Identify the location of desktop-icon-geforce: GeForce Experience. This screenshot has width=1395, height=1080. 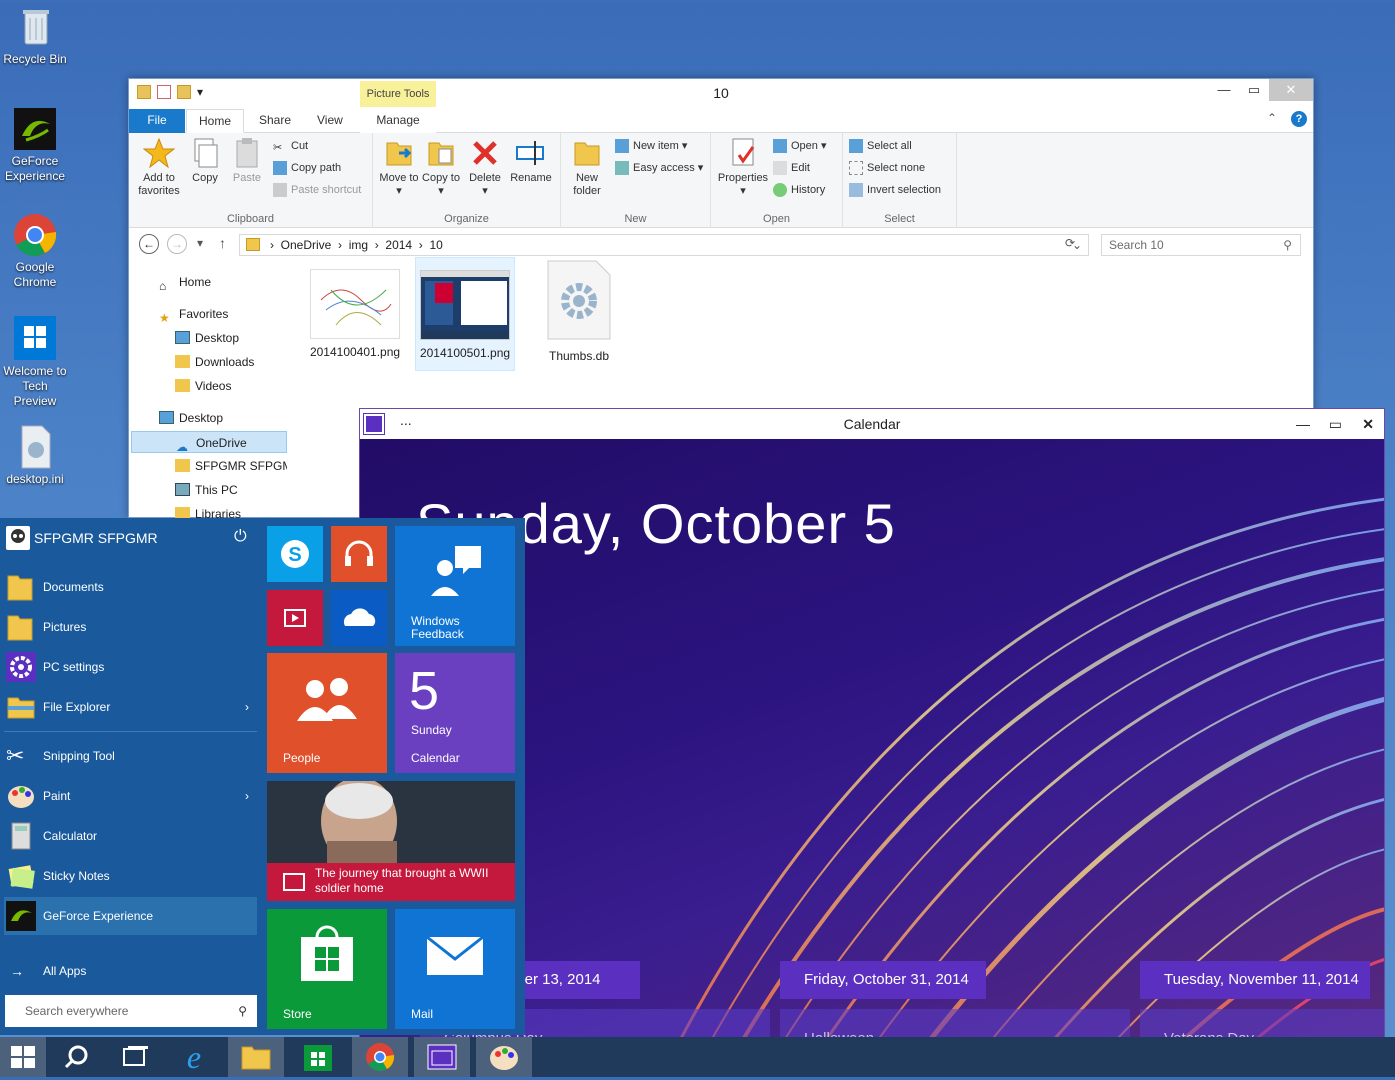
(35, 145).